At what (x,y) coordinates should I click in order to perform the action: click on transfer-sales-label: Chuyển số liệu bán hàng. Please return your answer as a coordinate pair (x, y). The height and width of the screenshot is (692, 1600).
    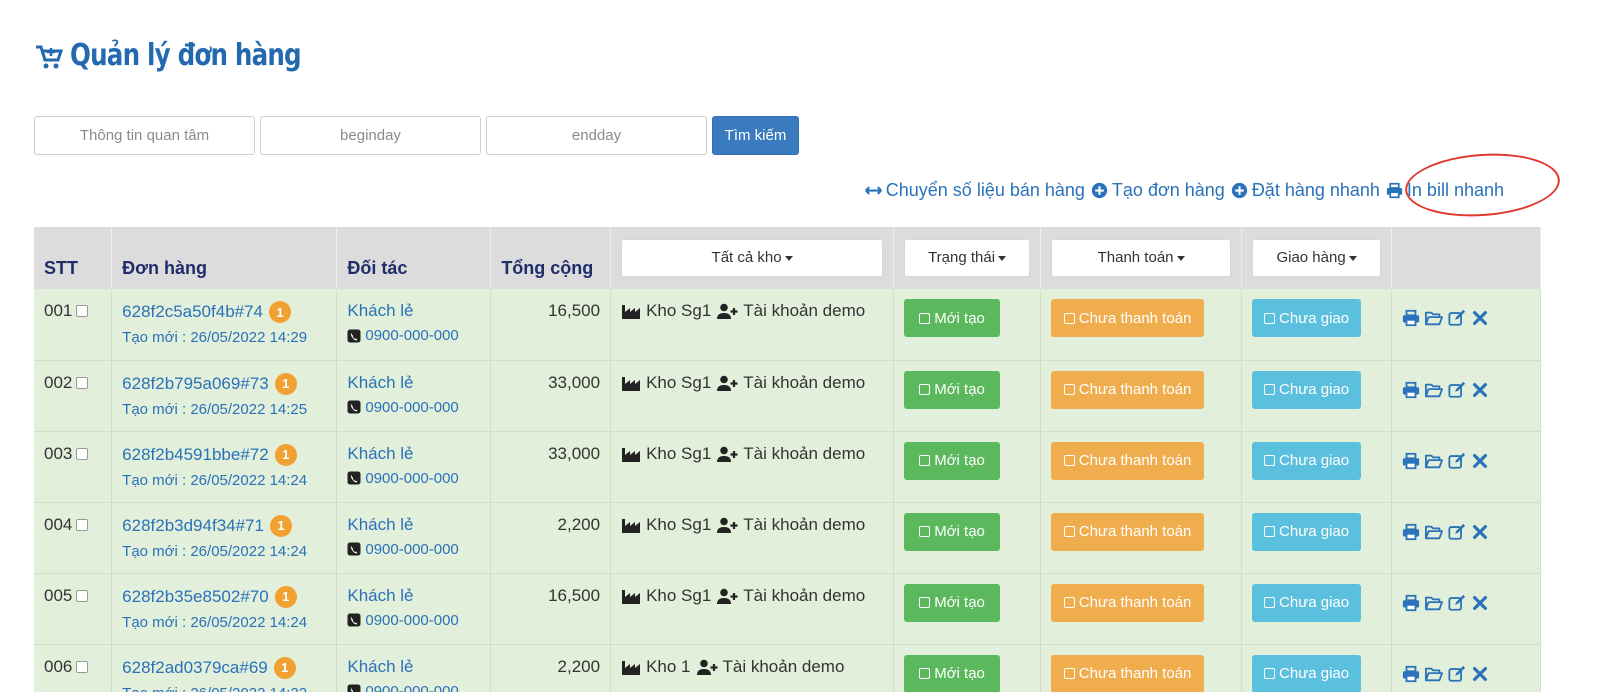
    Looking at the image, I should click on (985, 190).